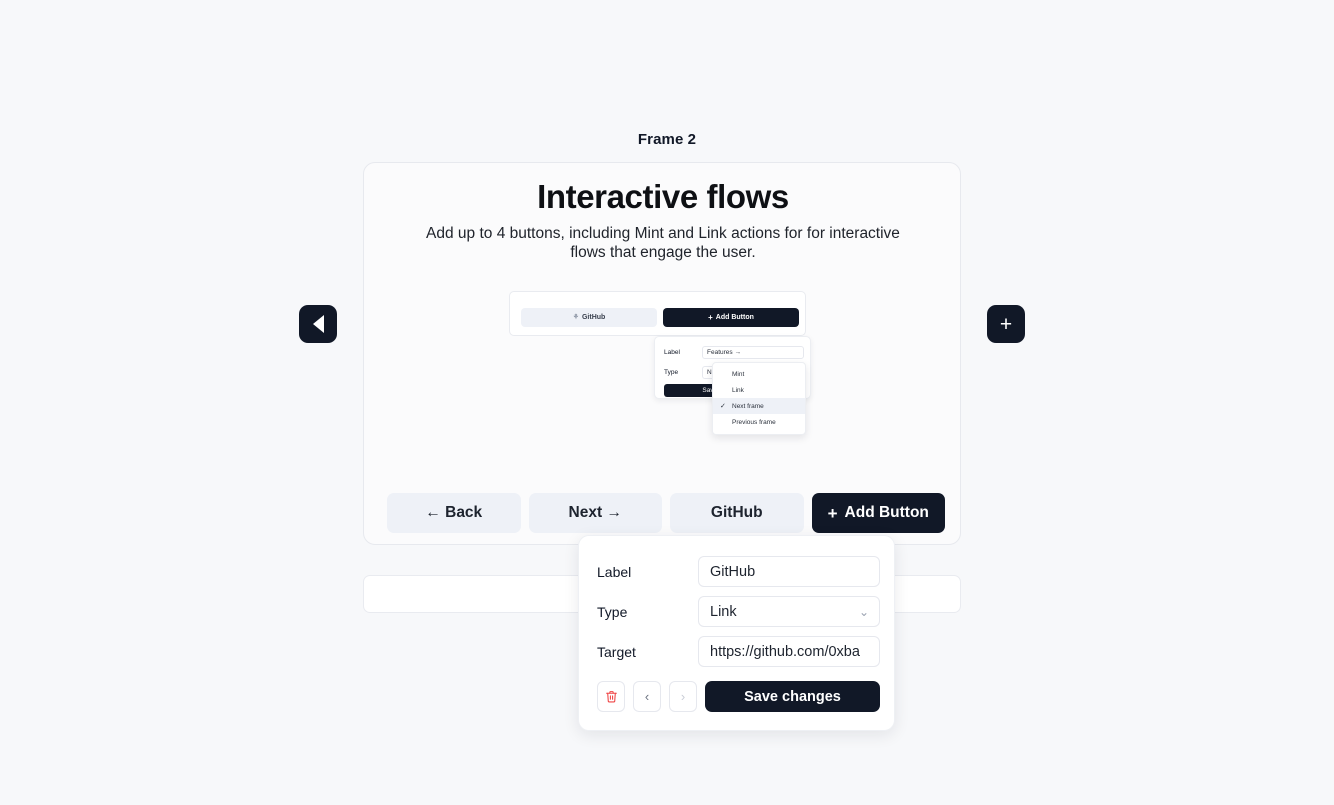 The width and height of the screenshot is (1334, 805). I want to click on next-button-stepper: ›, so click(683, 696).